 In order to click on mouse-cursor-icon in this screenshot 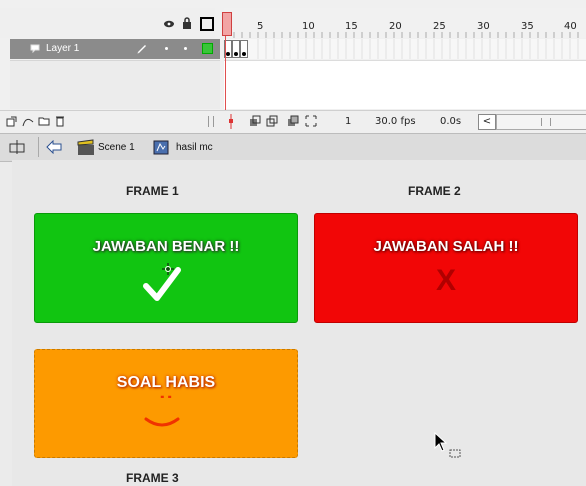, I will do `click(447, 445)`.